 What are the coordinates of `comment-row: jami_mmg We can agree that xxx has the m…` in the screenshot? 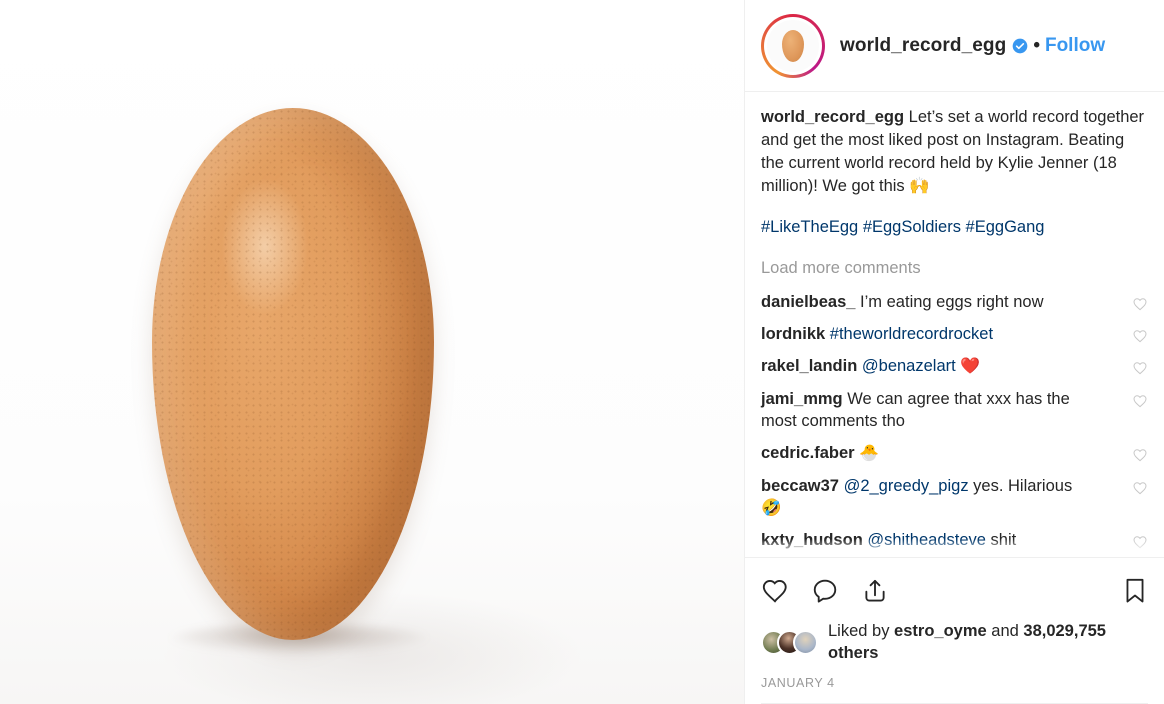 It's located at (954, 410).